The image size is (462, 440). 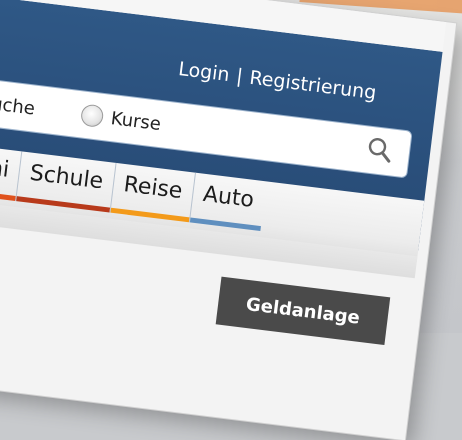 I want to click on tab-label: Reise, so click(x=153, y=188).